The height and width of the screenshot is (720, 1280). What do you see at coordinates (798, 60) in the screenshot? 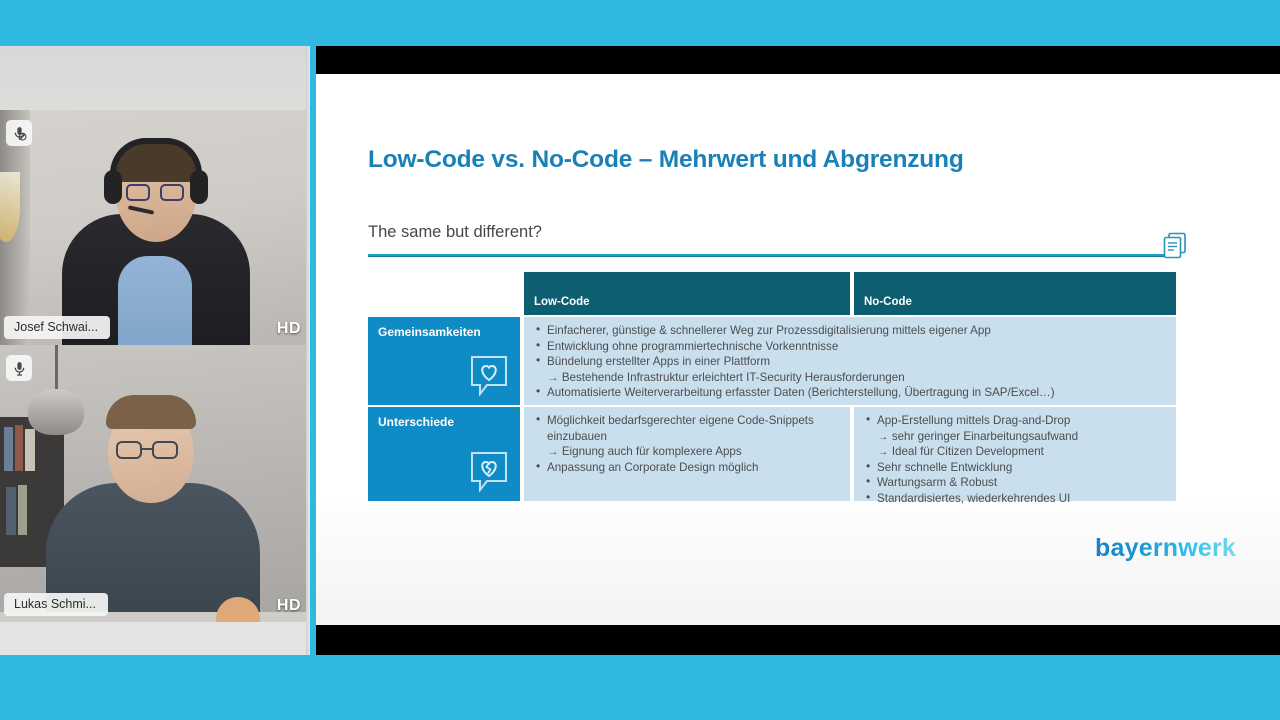
I see `letterbox-top` at bounding box center [798, 60].